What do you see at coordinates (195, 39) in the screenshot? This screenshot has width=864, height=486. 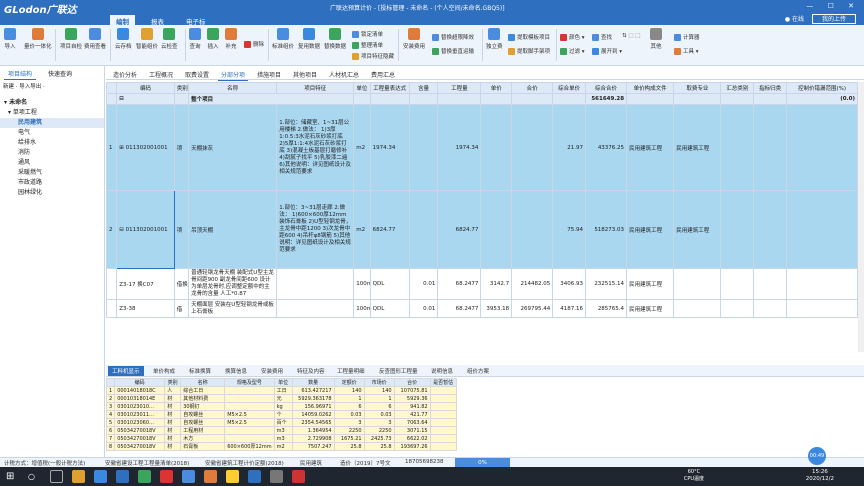 I see `query-button: 查询` at bounding box center [195, 39].